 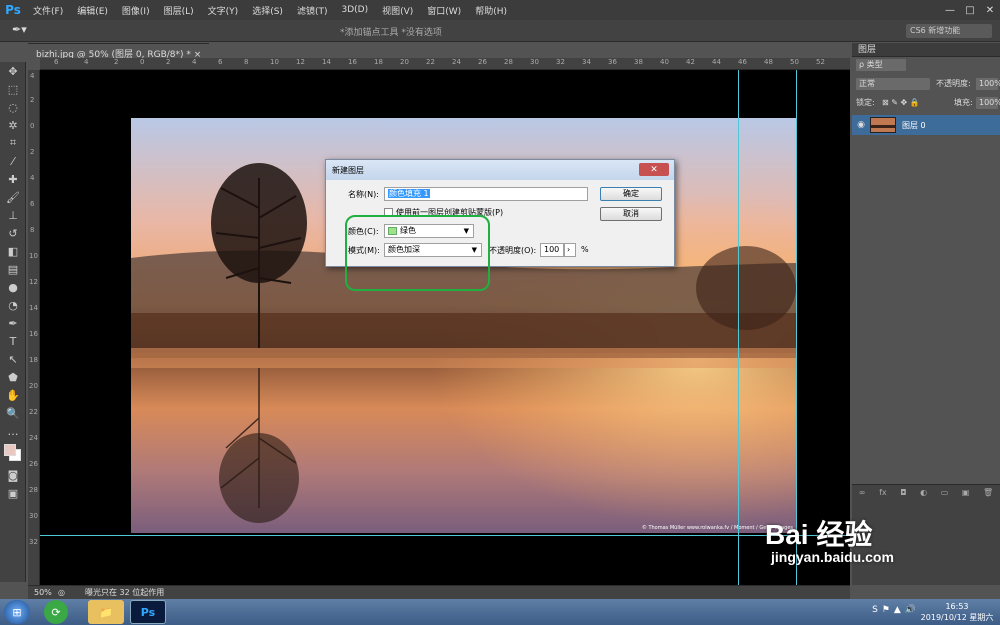 I want to click on menu-view: 视图(V), so click(x=397, y=10).